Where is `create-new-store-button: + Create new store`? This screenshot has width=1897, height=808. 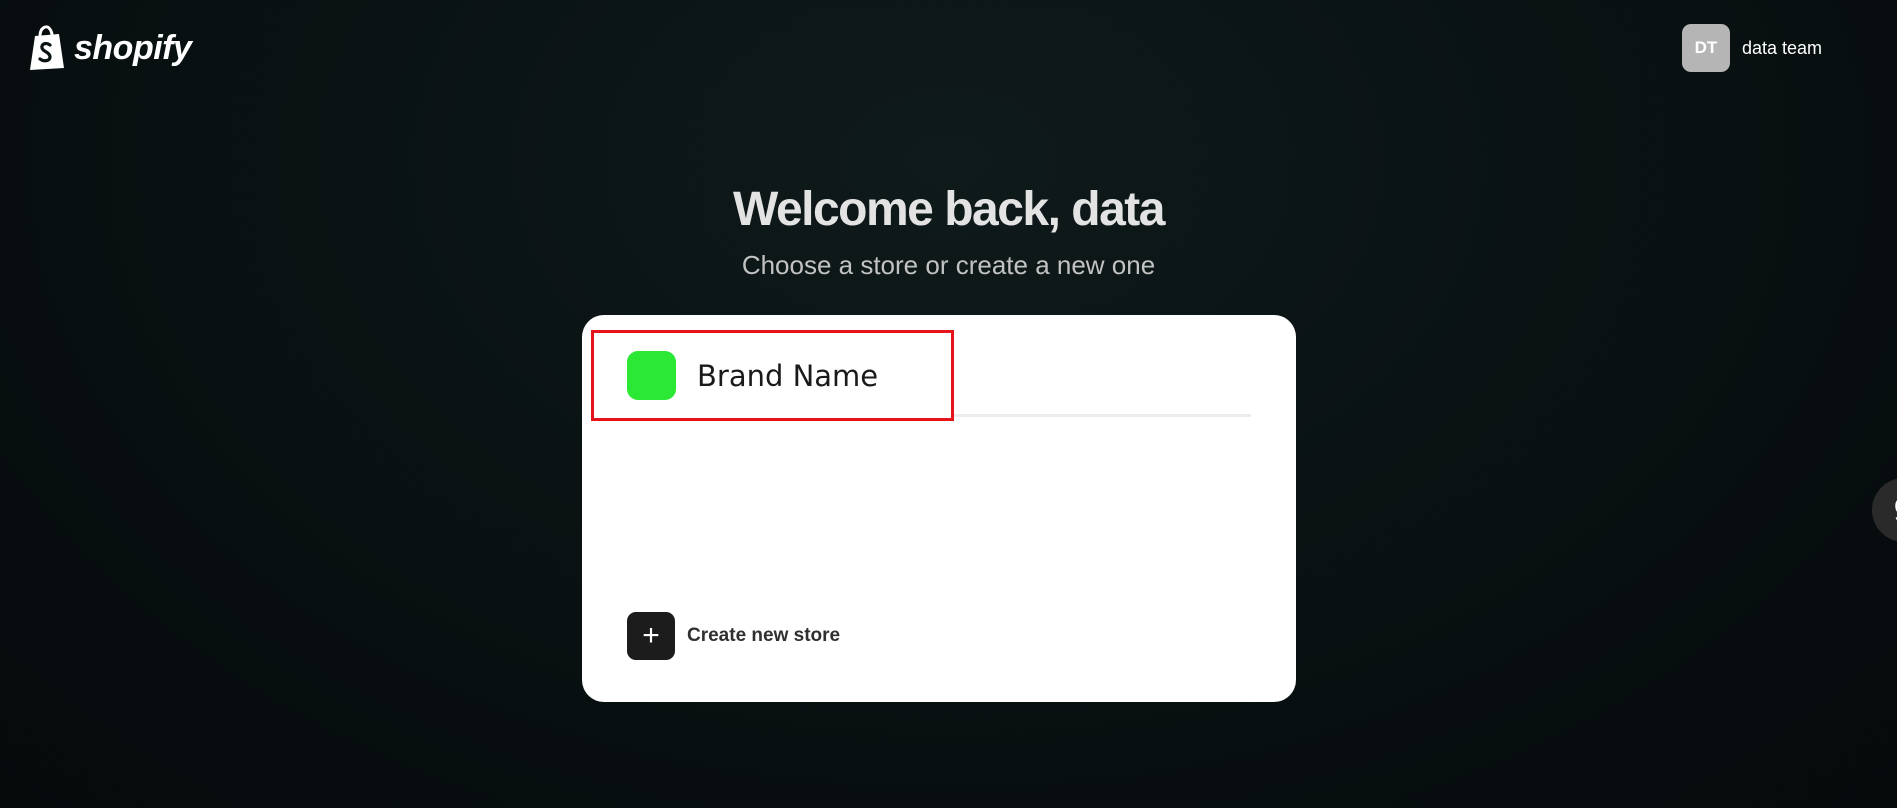
create-new-store-button: + Create new store is located at coordinates (733, 636).